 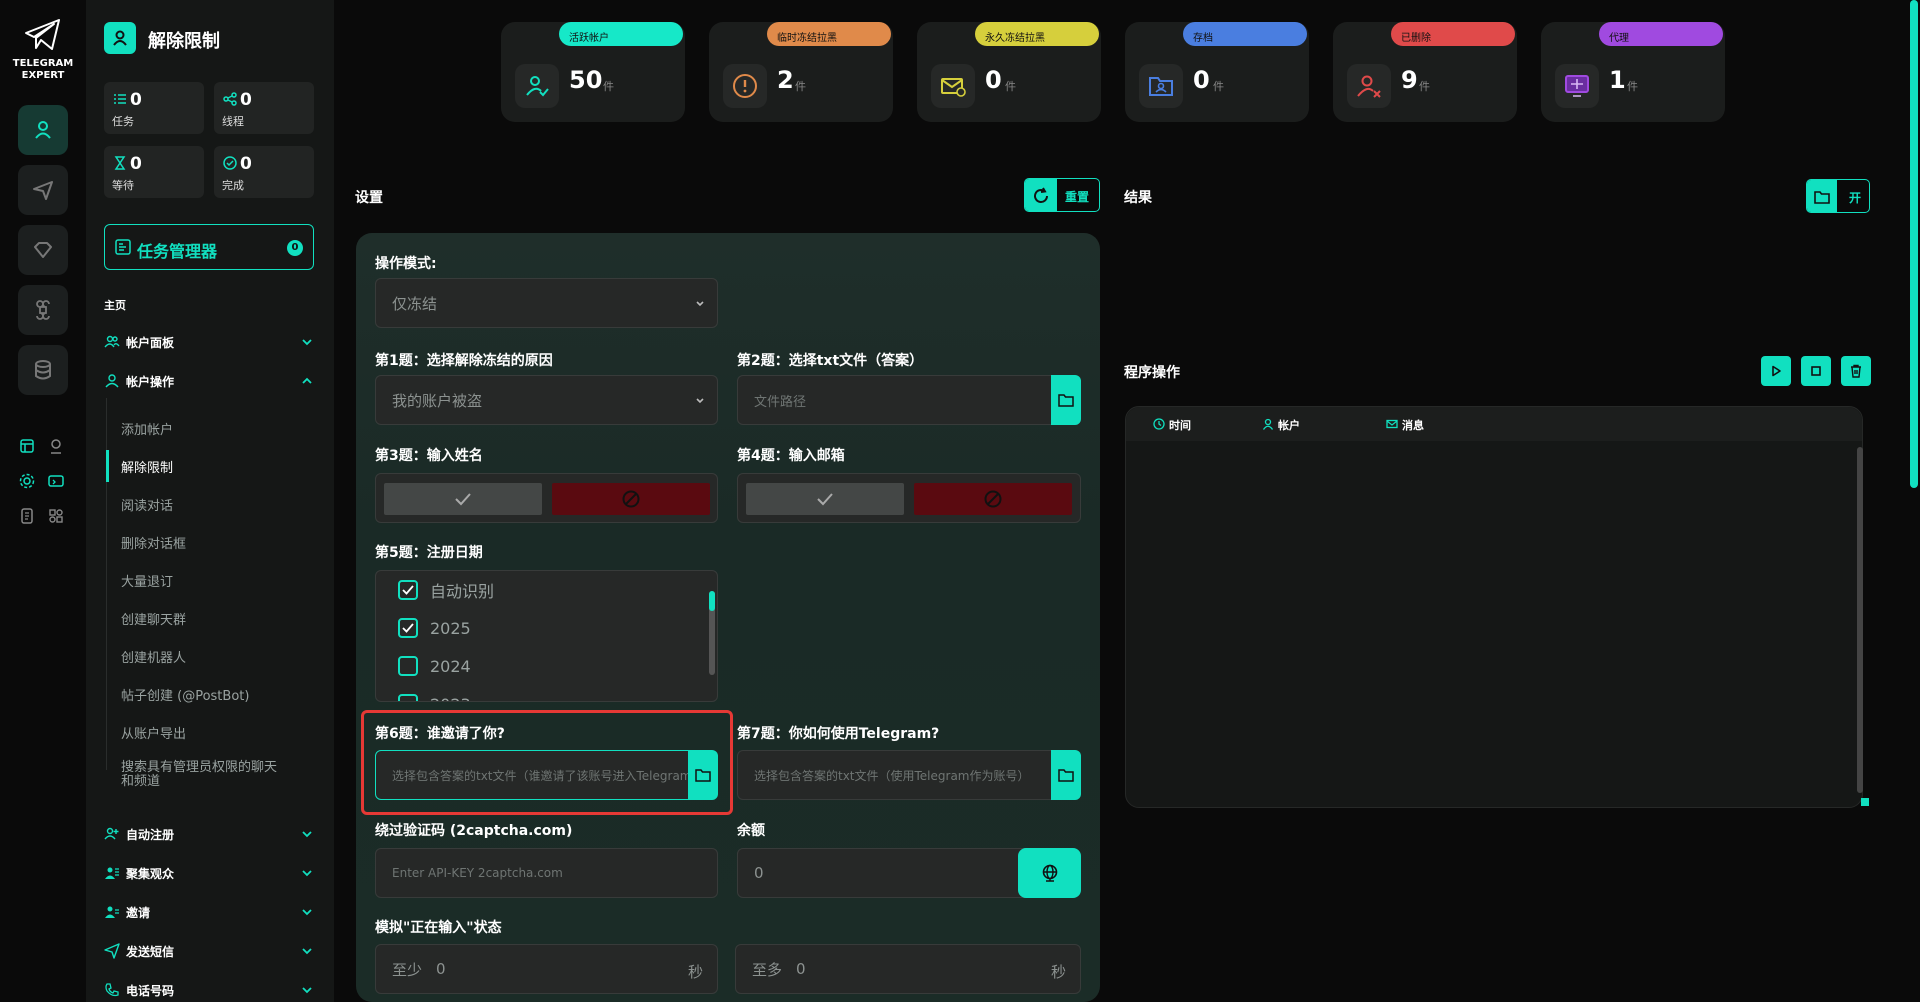 What do you see at coordinates (1425, 72) in the screenshot?
I see `stat-card-deleted: 已删除 9 件` at bounding box center [1425, 72].